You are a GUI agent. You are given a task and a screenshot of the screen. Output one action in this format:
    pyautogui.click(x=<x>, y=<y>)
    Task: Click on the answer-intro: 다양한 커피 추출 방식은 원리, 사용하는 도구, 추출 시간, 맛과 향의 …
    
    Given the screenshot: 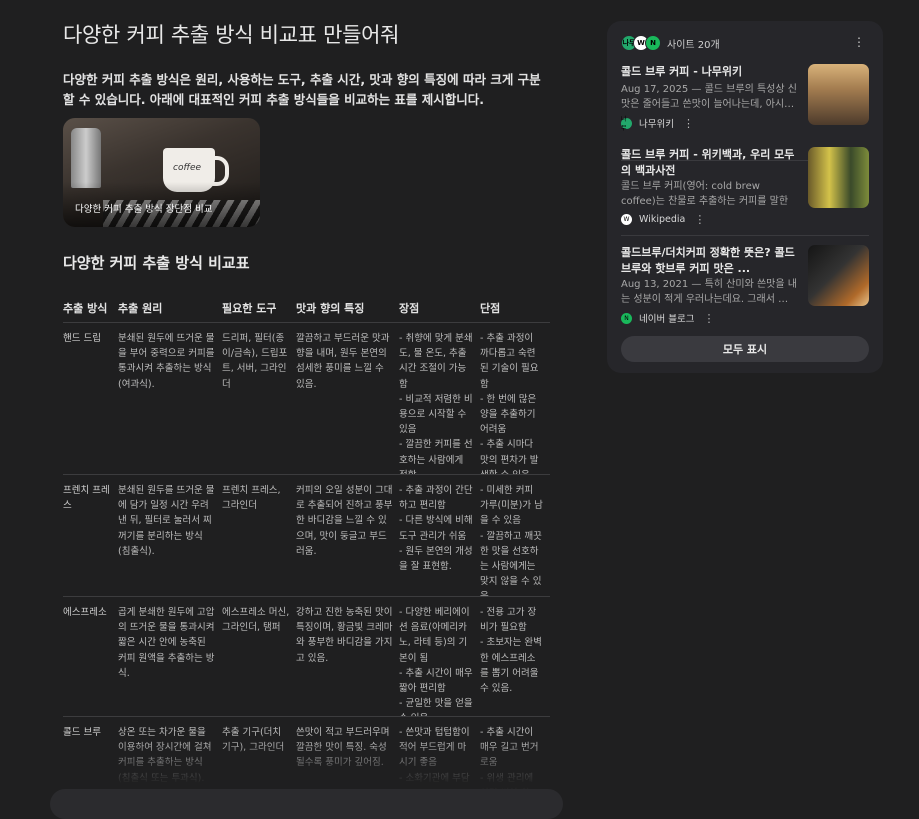 What is the action you would take?
    pyautogui.click(x=302, y=89)
    